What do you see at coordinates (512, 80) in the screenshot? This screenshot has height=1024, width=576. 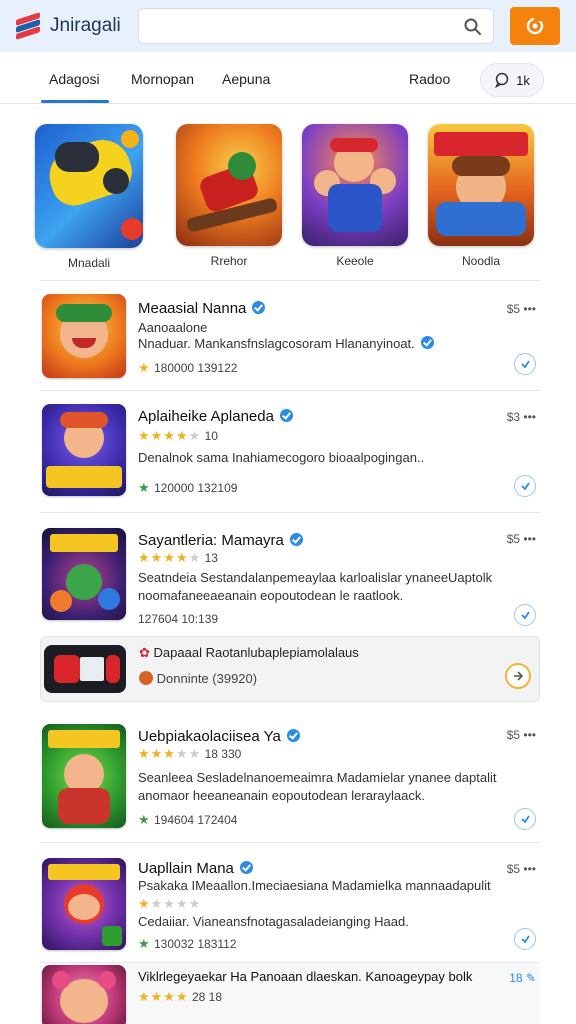 I see `chat-tab-button: 1k` at bounding box center [512, 80].